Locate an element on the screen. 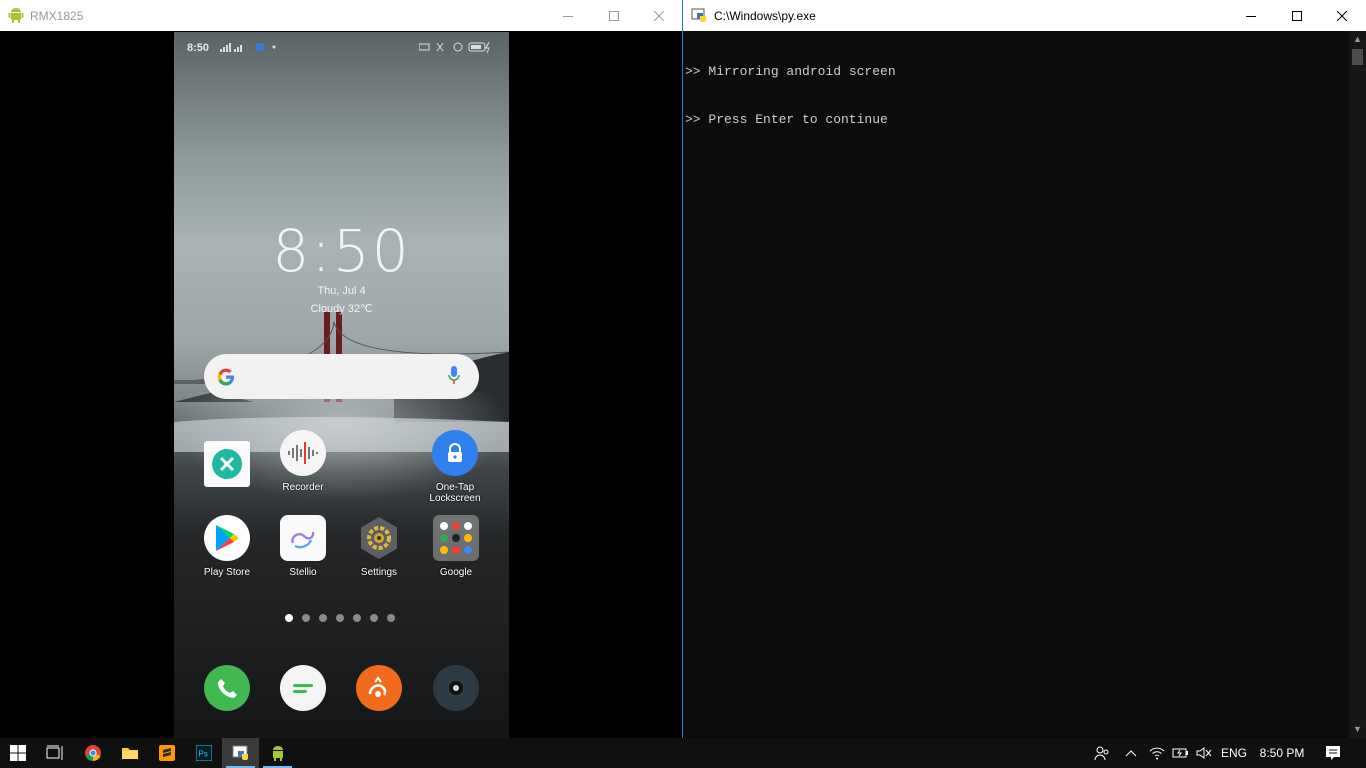 The image size is (1366, 768). task-view-icon is located at coordinates (54, 752).